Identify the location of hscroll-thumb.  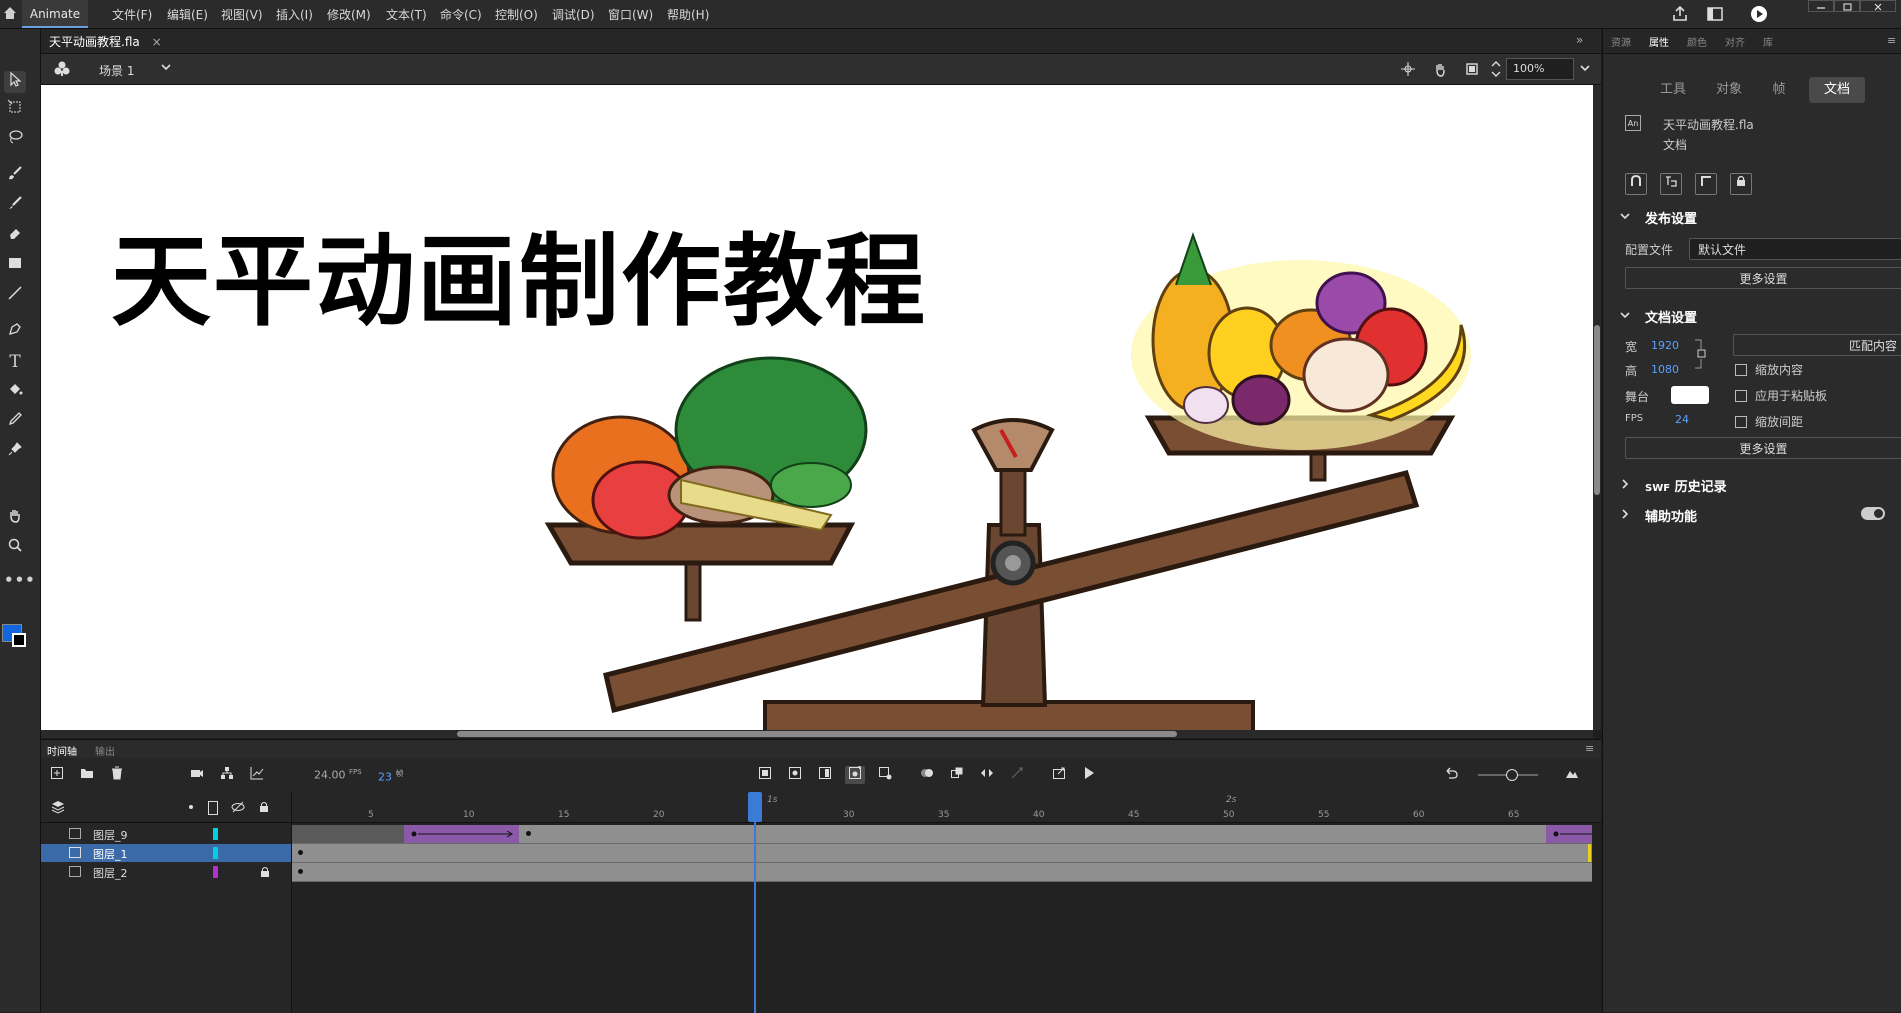
(817, 734).